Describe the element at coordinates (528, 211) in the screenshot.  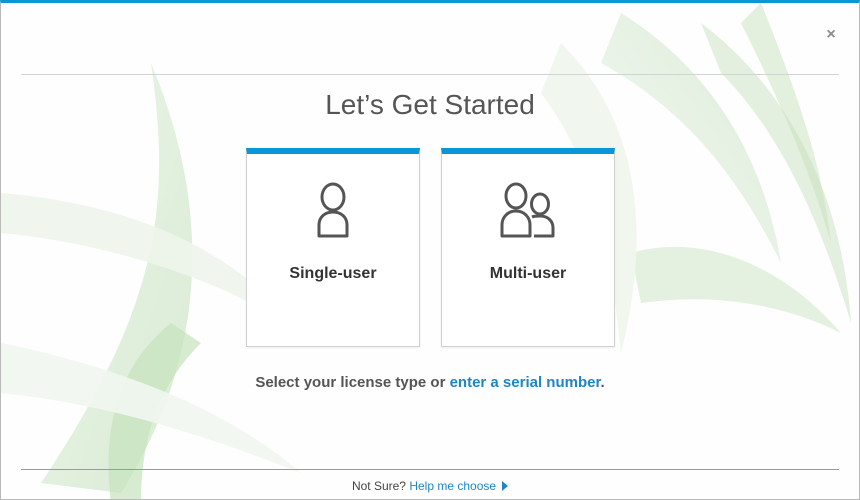
I see `multi-user-icon` at that location.